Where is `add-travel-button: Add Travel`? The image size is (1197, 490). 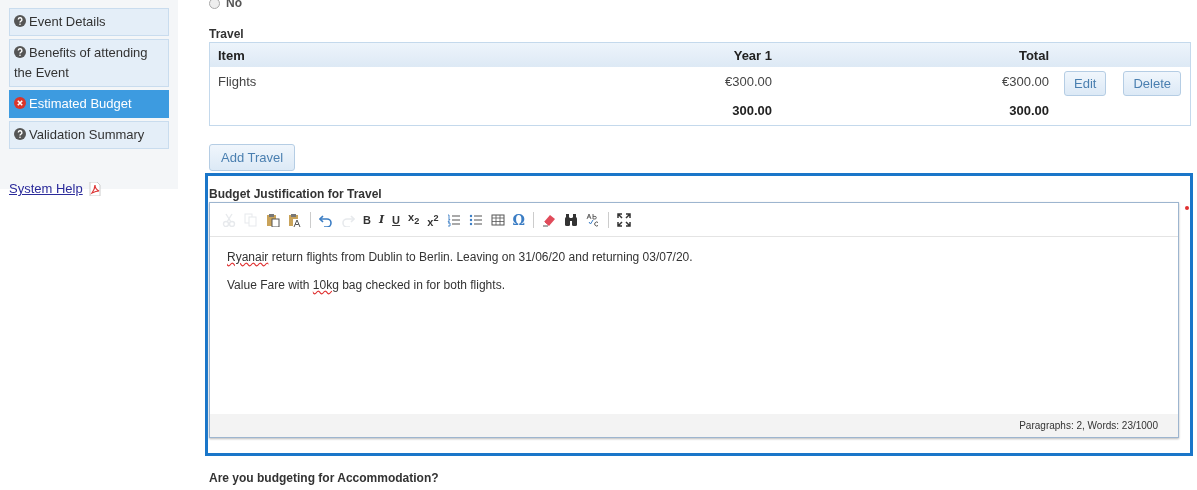
add-travel-button: Add Travel is located at coordinates (252, 157).